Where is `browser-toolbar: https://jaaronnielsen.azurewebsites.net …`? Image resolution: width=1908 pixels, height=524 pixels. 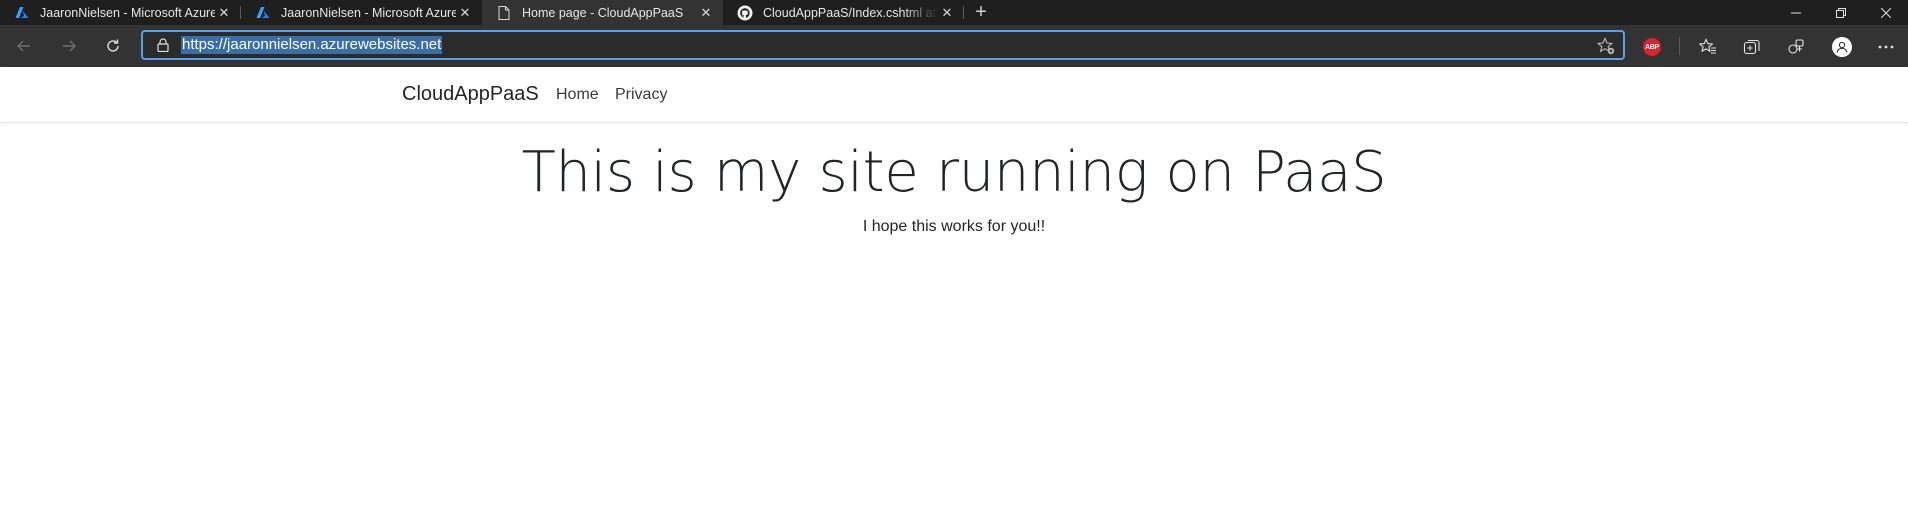 browser-toolbar: https://jaaronnielsen.azurewebsites.net … is located at coordinates (954, 46).